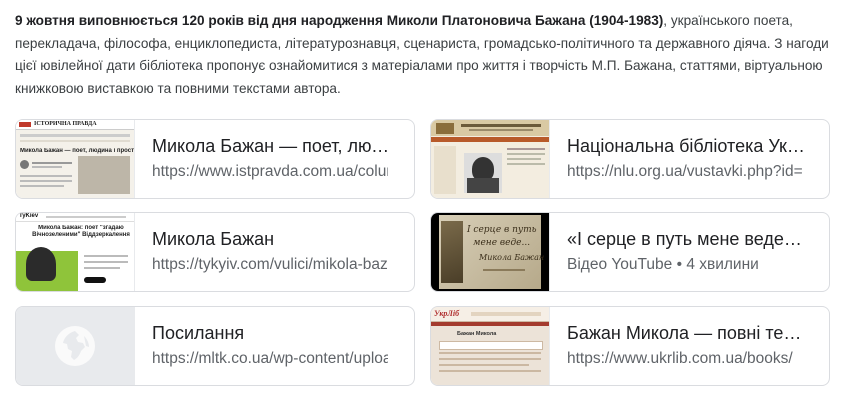  Describe the element at coordinates (502, 230) in the screenshot. I see `thumb-text-line1: І серце в путь` at that location.